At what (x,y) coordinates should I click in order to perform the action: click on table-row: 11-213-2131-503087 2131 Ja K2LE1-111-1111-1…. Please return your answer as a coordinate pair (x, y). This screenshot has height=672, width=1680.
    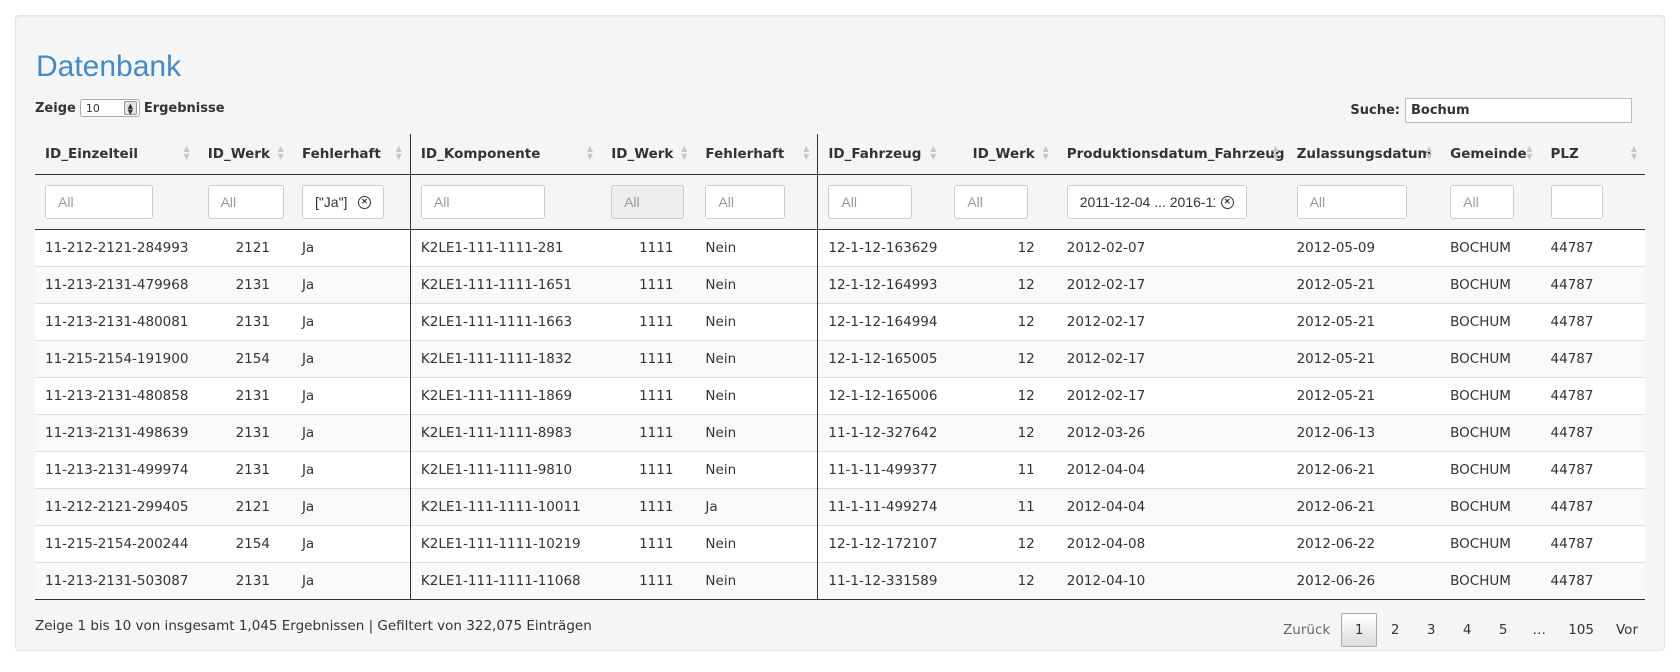
    Looking at the image, I should click on (840, 581).